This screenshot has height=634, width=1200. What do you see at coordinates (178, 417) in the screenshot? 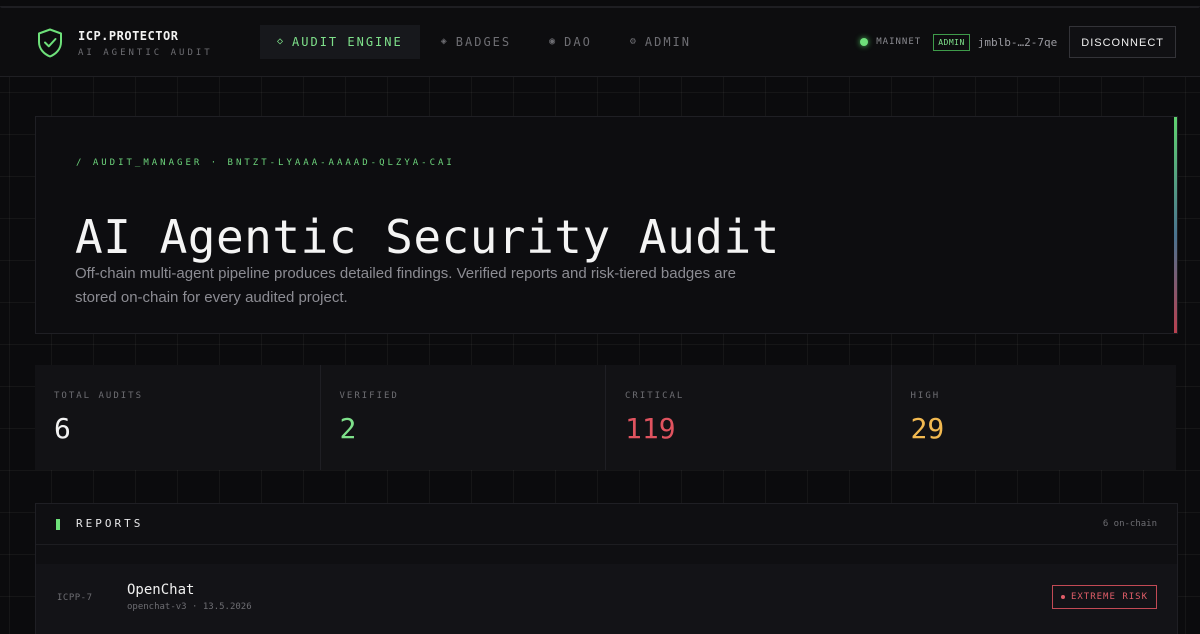
I see `stat-total-audits: TOTAL AUDITS 6` at bounding box center [178, 417].